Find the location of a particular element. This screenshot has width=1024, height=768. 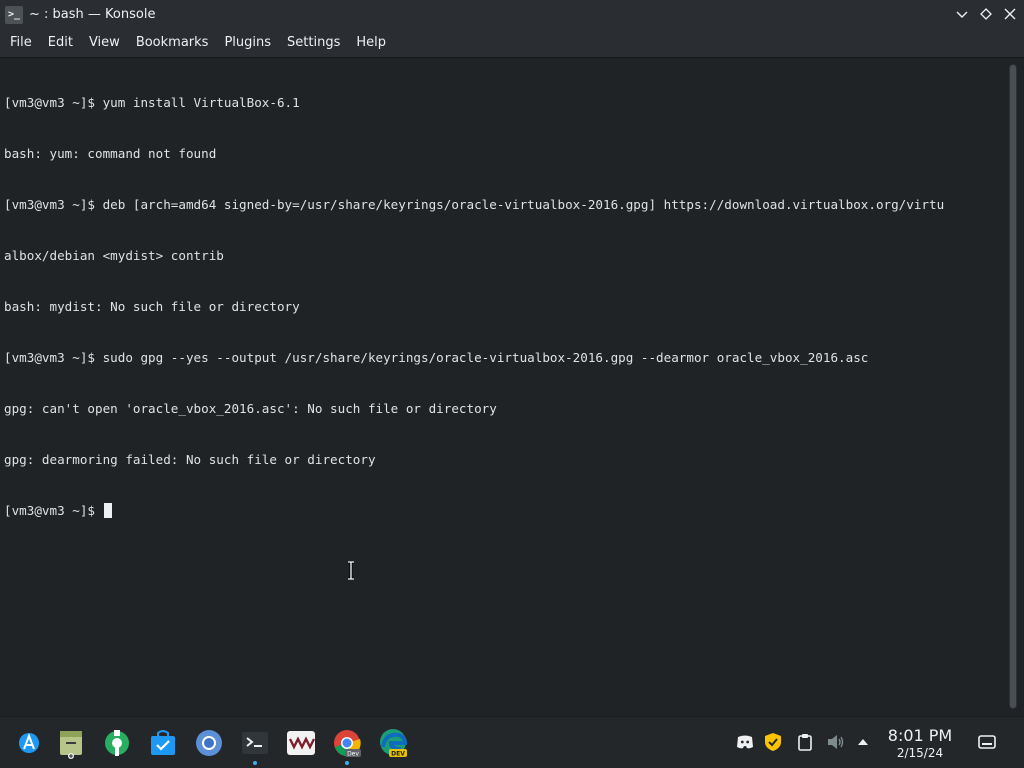

discord-icon is located at coordinates (745, 742).